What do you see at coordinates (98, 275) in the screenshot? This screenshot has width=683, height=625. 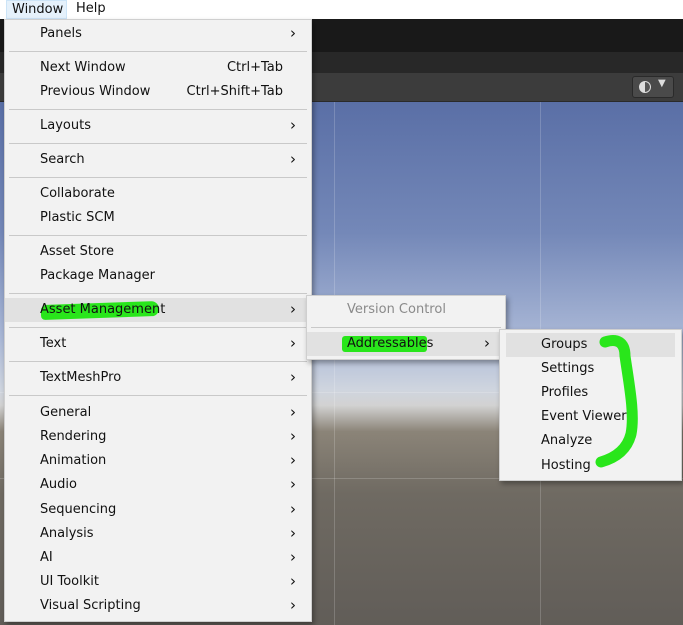 I see `menu-item-label: Package Manager` at bounding box center [98, 275].